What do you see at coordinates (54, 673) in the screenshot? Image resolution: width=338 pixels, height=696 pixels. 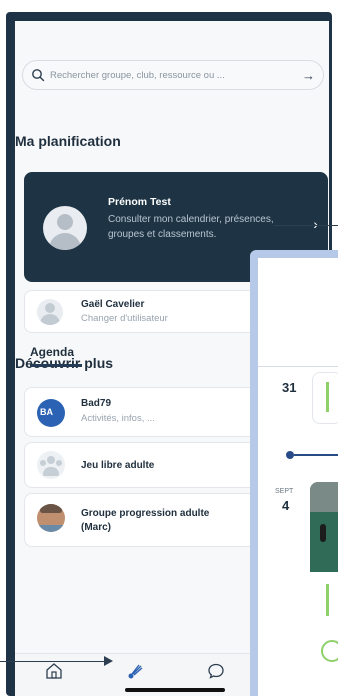 I see `home-icon` at bounding box center [54, 673].